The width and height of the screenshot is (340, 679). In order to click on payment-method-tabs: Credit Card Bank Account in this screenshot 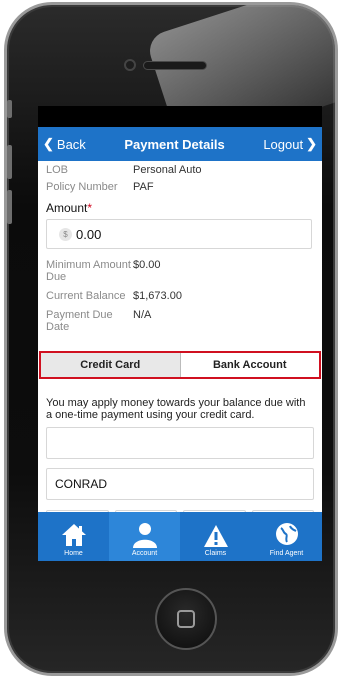, I will do `click(180, 365)`.